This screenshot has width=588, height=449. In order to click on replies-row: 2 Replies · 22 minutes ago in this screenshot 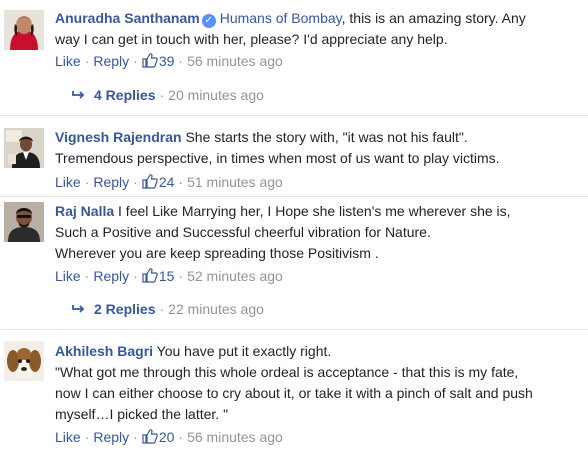, I will do `click(168, 309)`.